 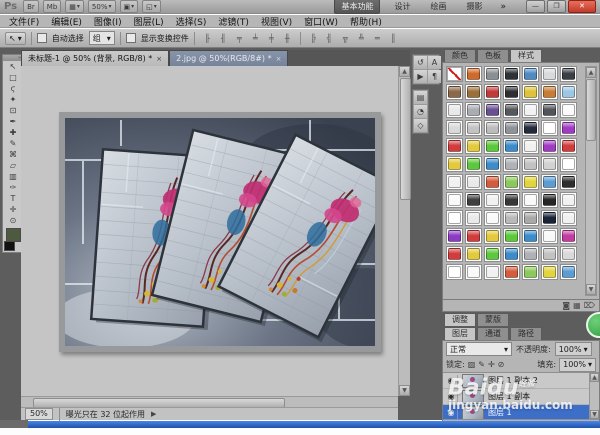 What do you see at coordinates (13, 235) in the screenshot?
I see `foreground-color-swatch` at bounding box center [13, 235].